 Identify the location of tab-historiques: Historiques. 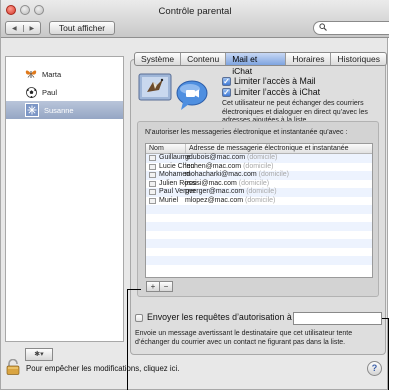
(358, 59).